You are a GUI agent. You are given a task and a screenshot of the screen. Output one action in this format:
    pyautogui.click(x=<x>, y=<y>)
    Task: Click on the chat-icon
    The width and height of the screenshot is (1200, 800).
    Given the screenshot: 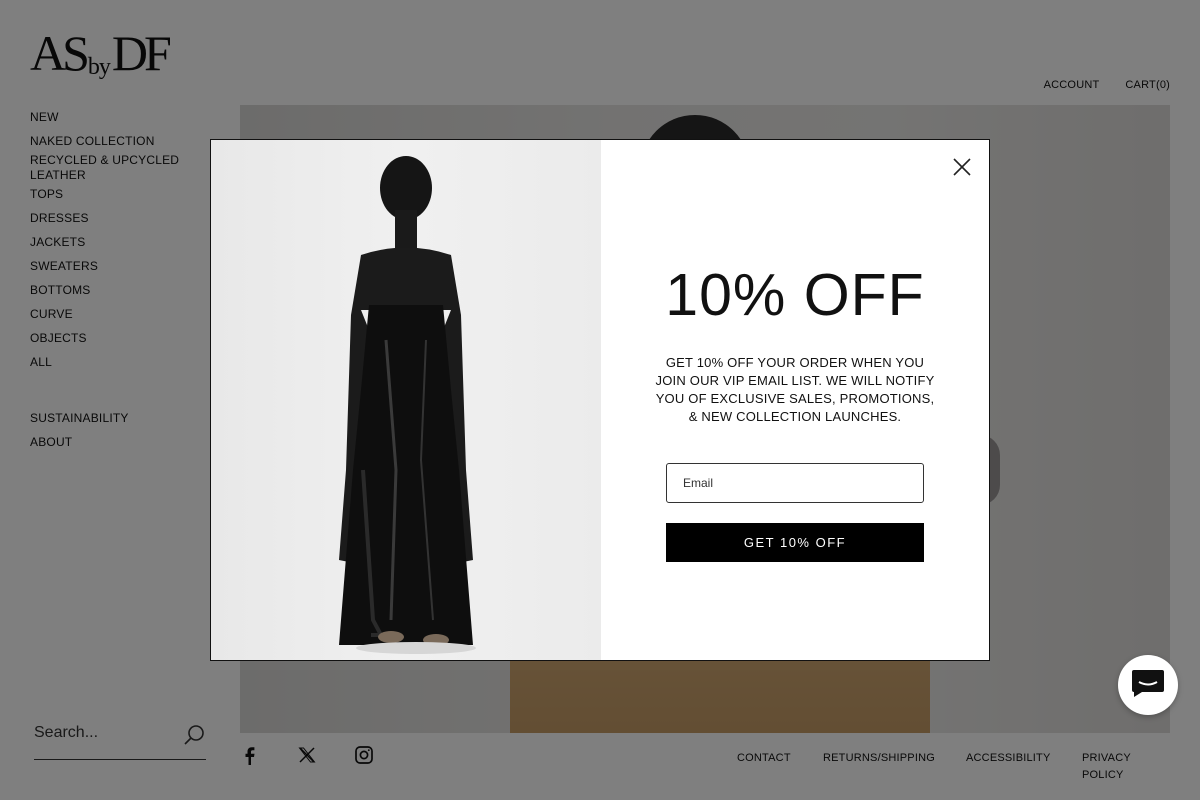 What is the action you would take?
    pyautogui.click(x=1148, y=685)
    